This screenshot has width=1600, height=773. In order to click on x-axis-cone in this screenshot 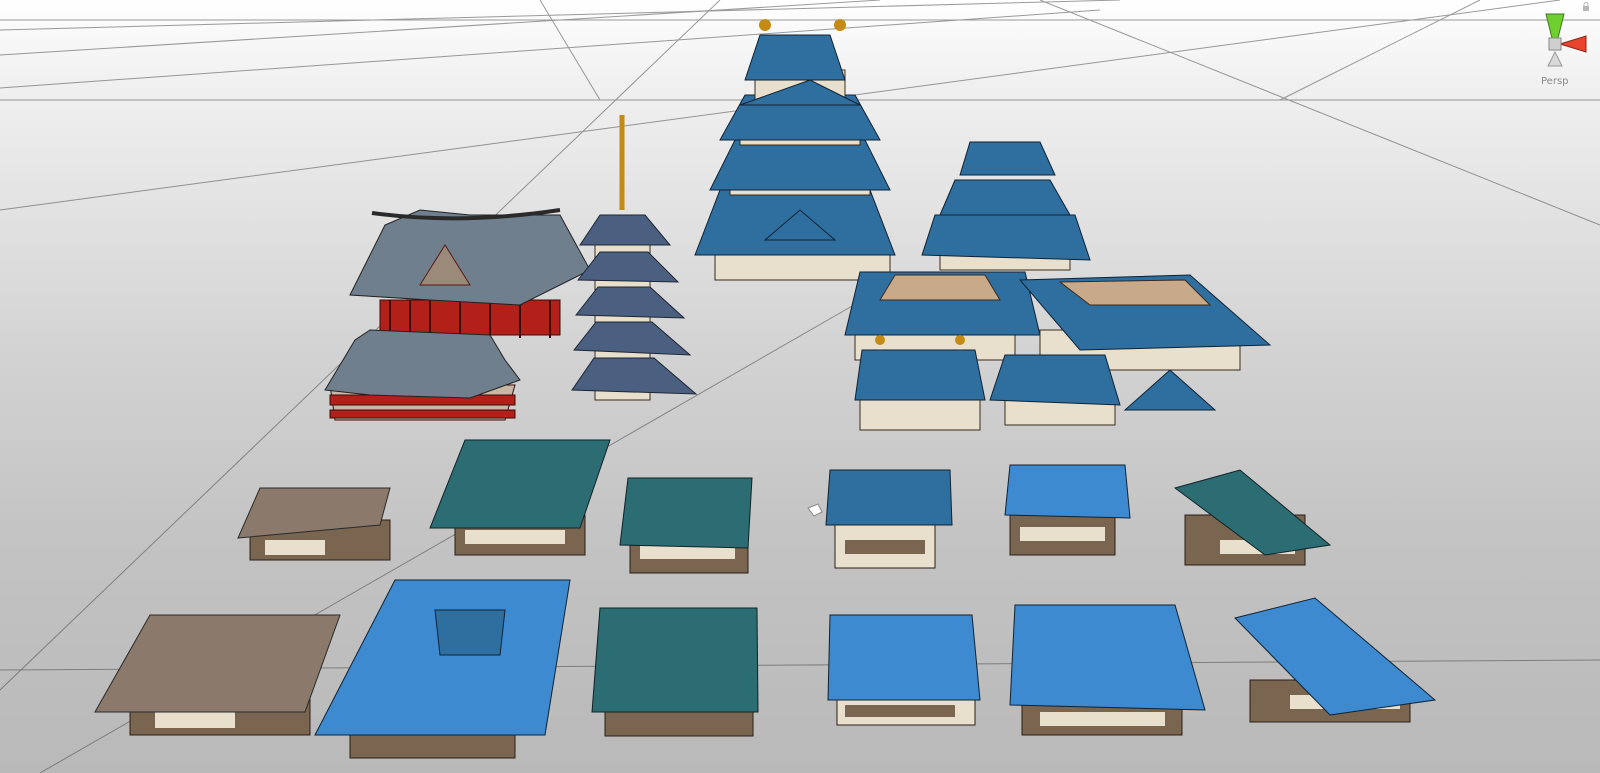, I will do `click(1572, 44)`.